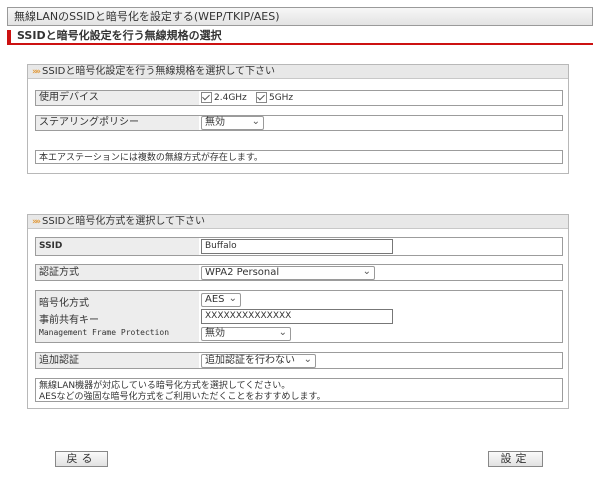 Image resolution: width=600 pixels, height=477 pixels. Describe the element at coordinates (69, 320) in the screenshot. I see `psk-label: 事前共有キー` at that location.